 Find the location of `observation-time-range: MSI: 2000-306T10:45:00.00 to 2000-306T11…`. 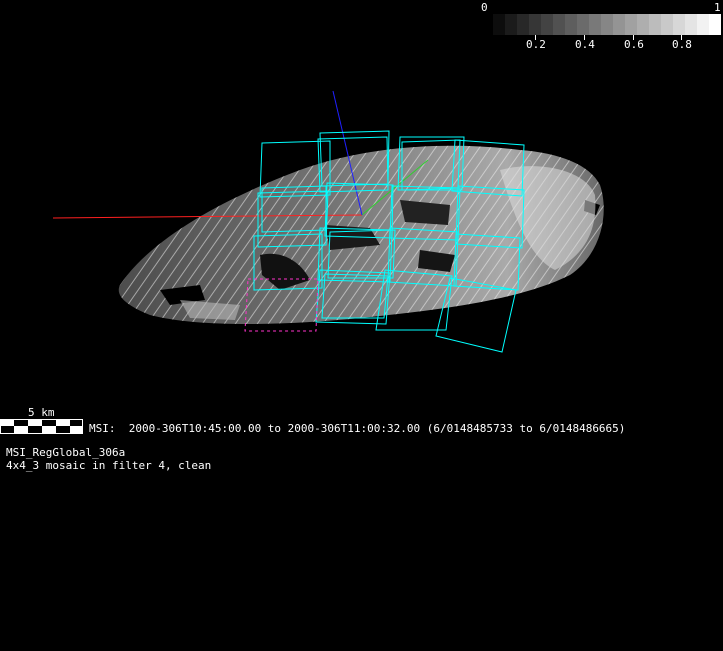

observation-time-range: MSI: 2000-306T10:45:00.00 to 2000-306T11… is located at coordinates (357, 428).